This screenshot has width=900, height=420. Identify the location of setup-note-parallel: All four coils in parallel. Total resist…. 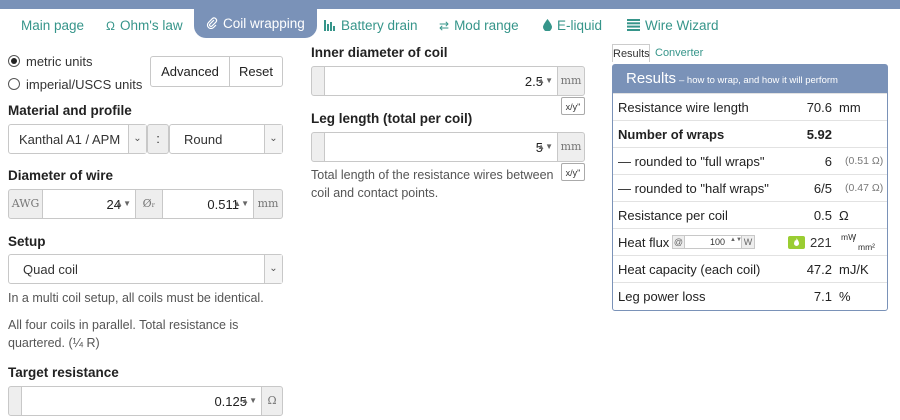
(123, 334).